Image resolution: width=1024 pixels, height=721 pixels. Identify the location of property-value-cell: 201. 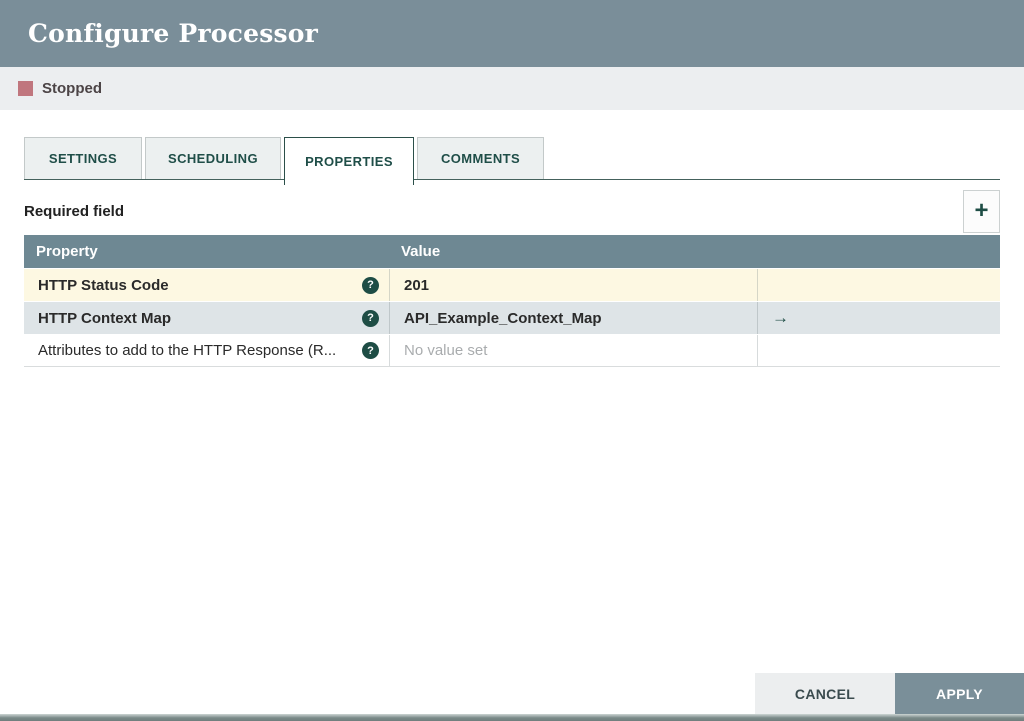
(573, 285).